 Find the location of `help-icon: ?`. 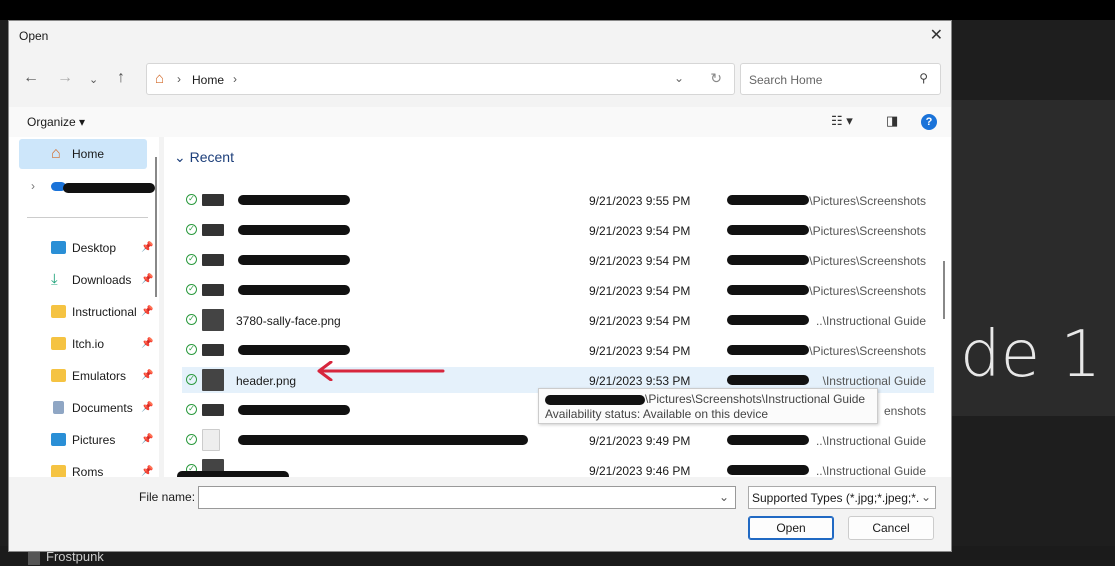

help-icon: ? is located at coordinates (929, 122).